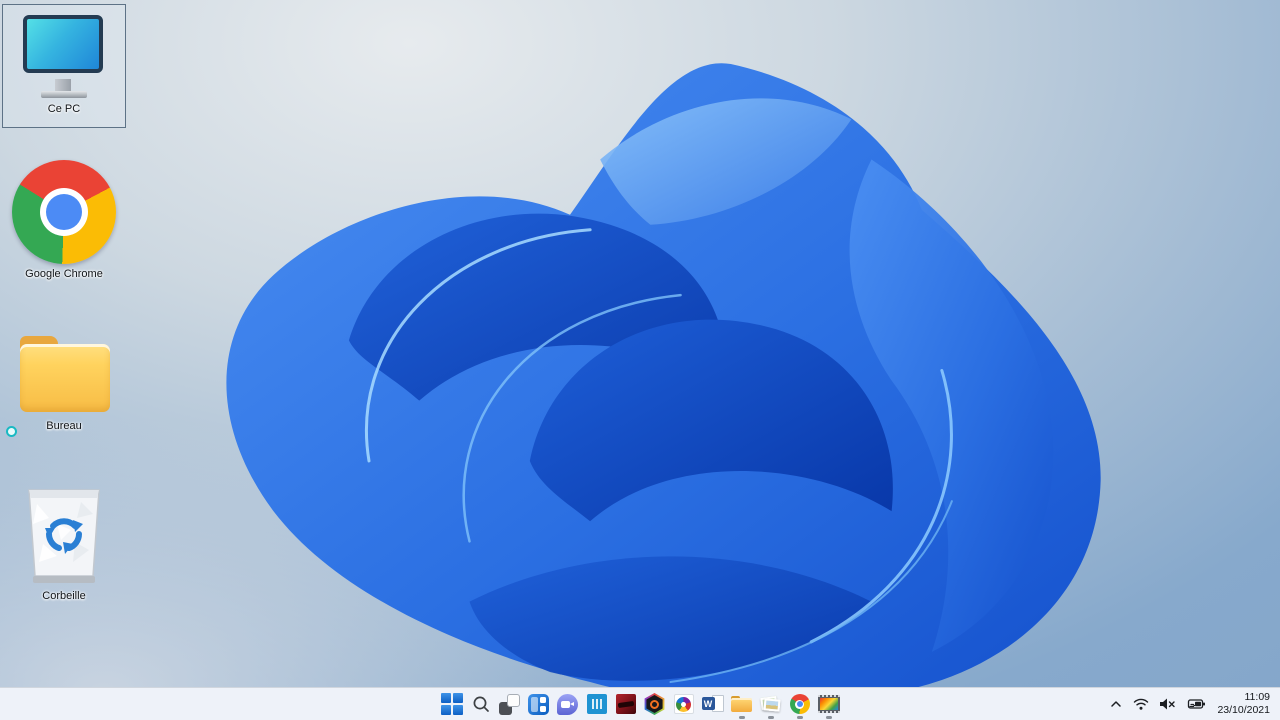  I want to click on media-app-button, so click(828, 704).